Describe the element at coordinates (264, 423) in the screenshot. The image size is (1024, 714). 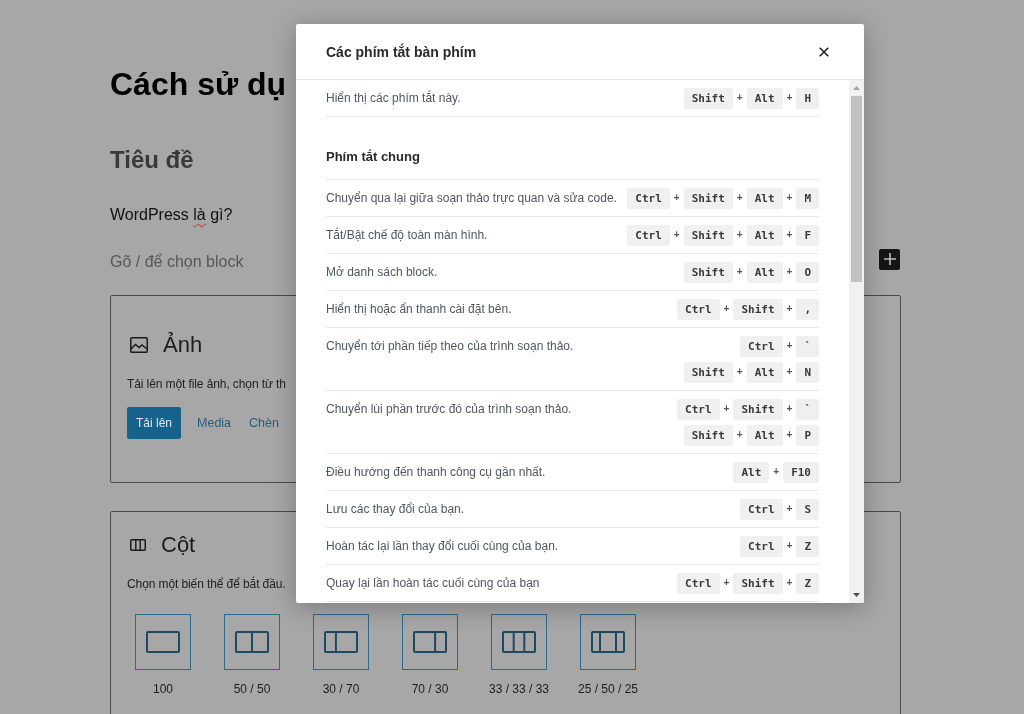
I see `insert-link: Chèn` at that location.